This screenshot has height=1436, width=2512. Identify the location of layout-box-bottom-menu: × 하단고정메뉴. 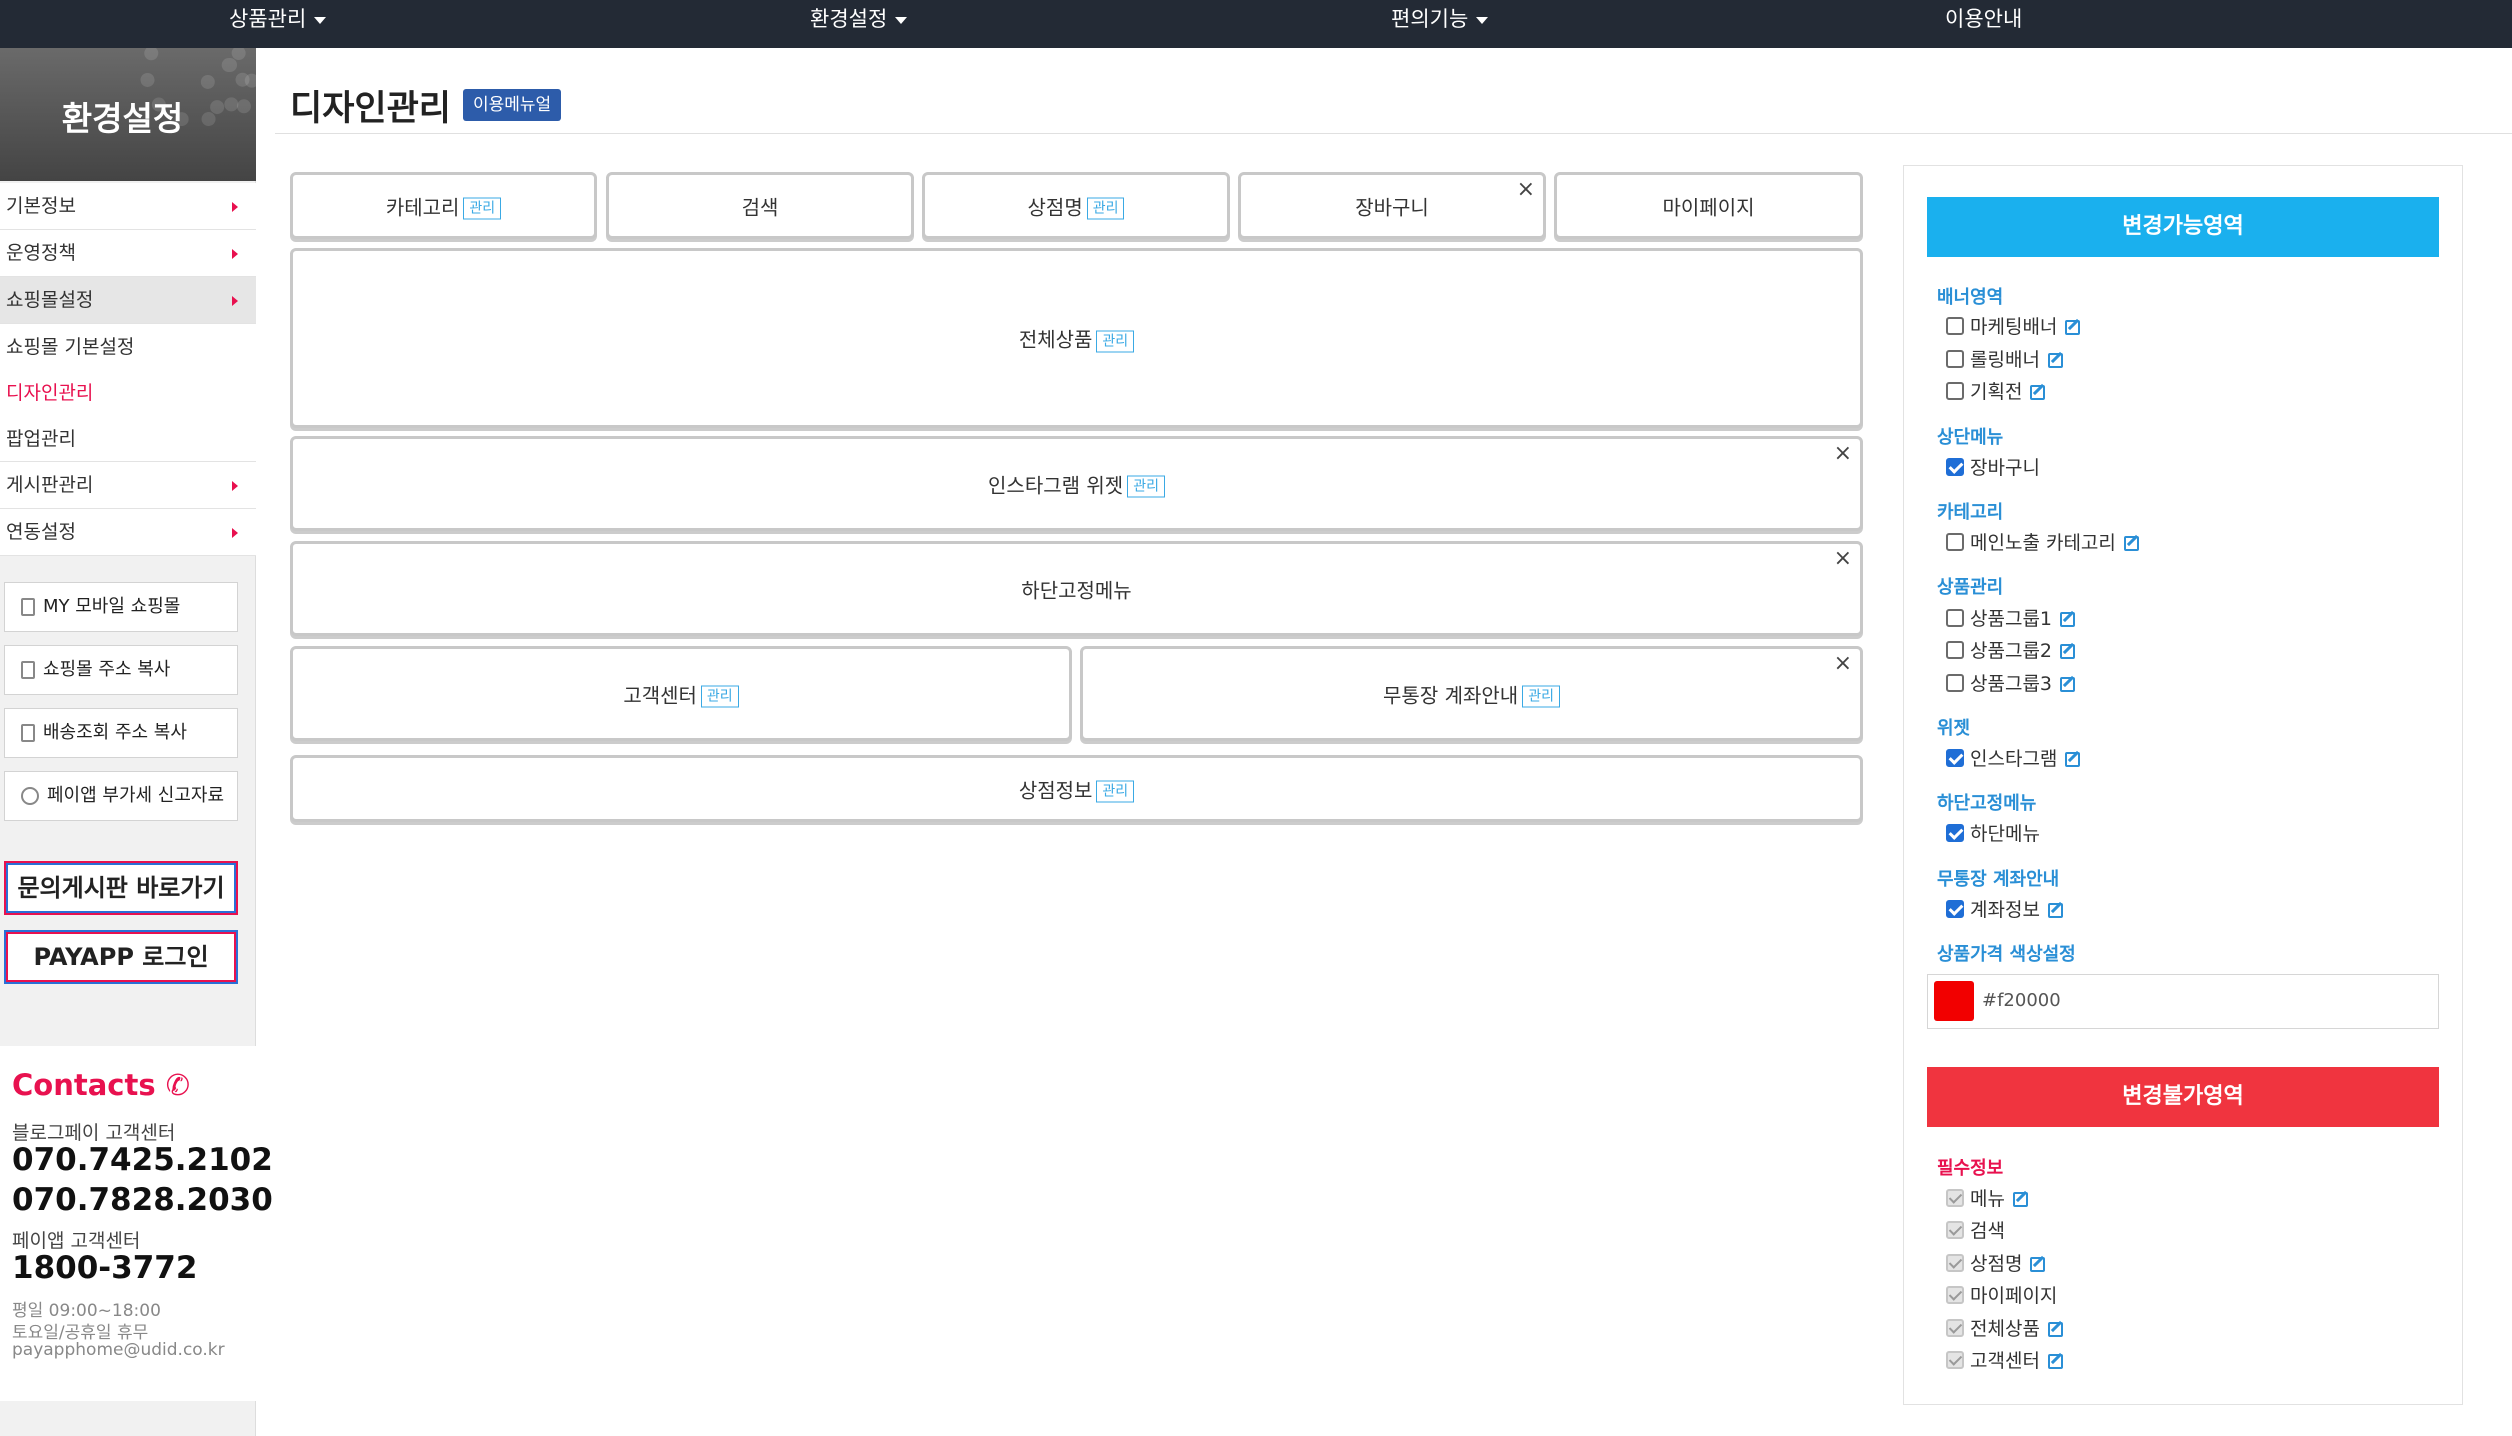
(1076, 588).